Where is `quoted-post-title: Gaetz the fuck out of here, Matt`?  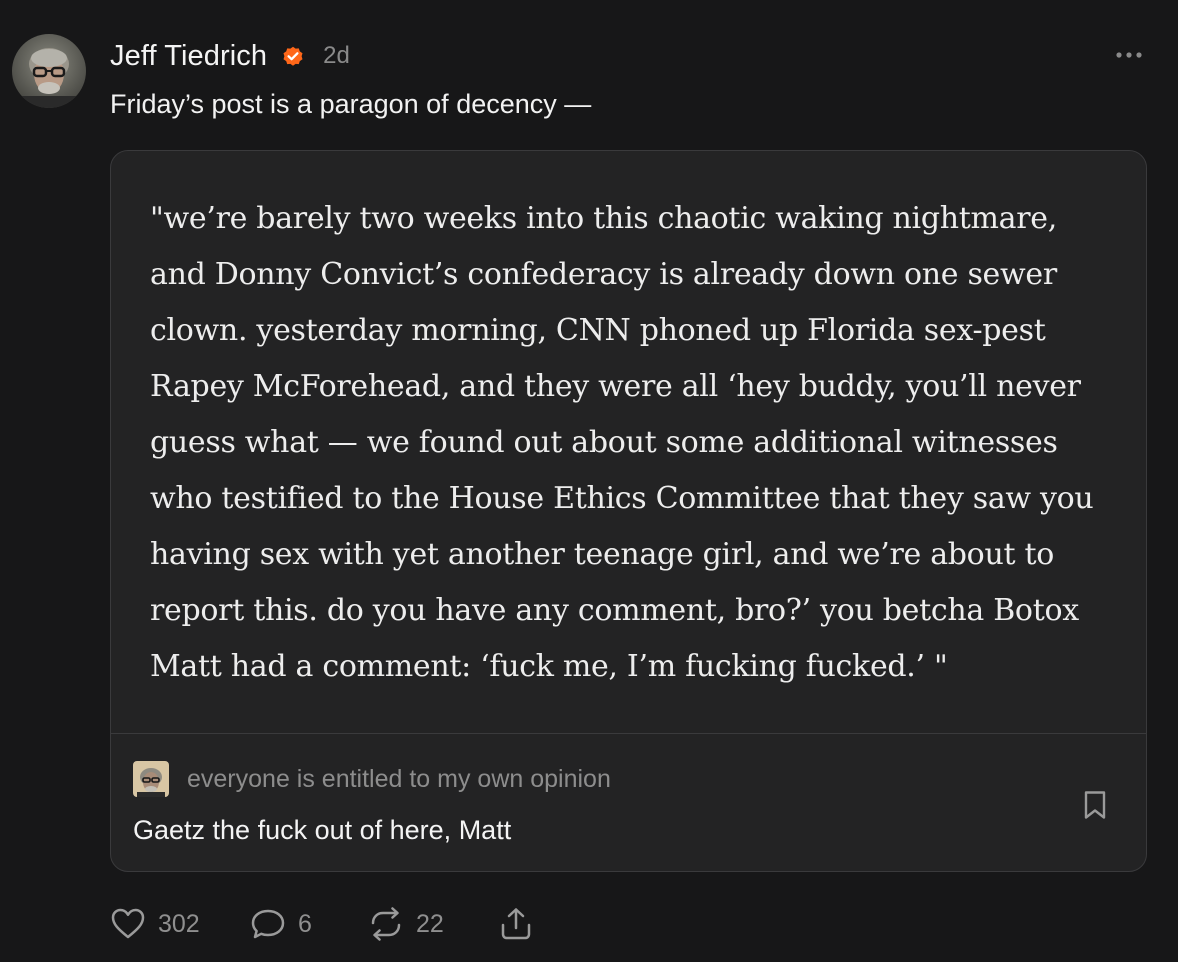
quoted-post-title: Gaetz the fuck out of here, Matt is located at coordinates (322, 830).